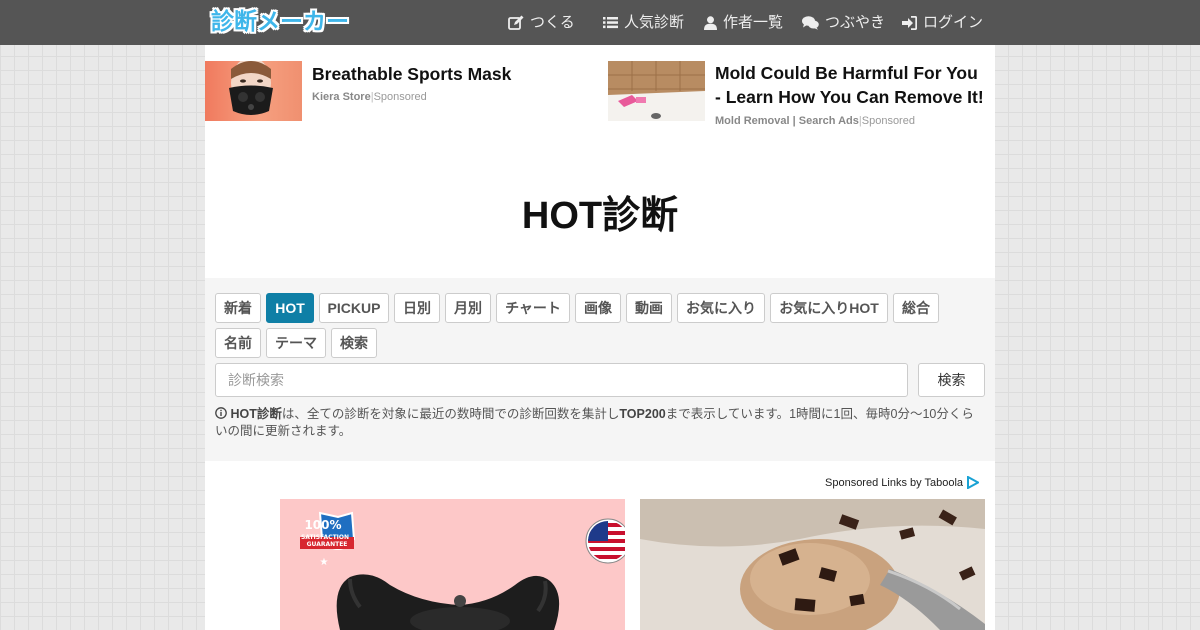 The width and height of the screenshot is (1200, 630). I want to click on badge-percent: 100%, so click(322, 525).